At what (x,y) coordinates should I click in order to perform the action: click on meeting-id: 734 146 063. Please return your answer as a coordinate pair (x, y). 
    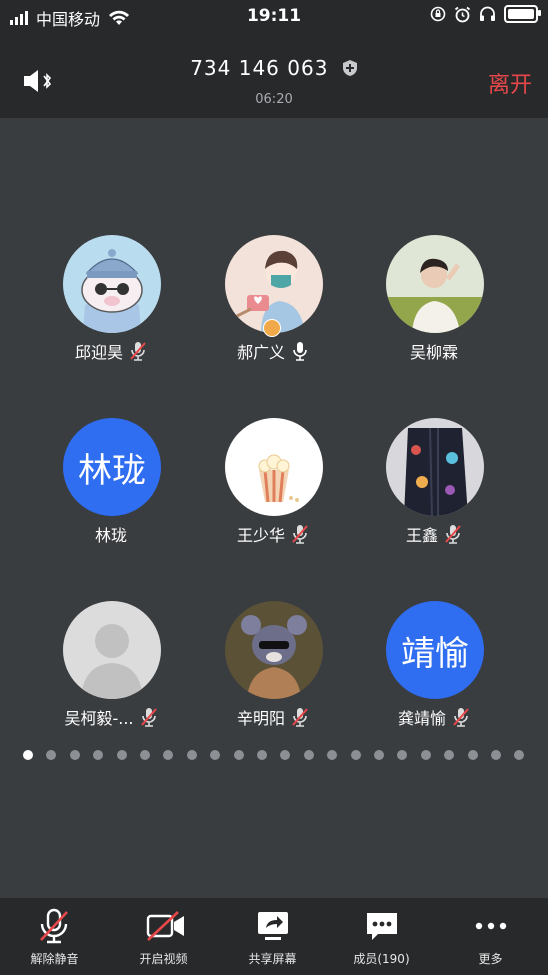
    Looking at the image, I should click on (274, 68).